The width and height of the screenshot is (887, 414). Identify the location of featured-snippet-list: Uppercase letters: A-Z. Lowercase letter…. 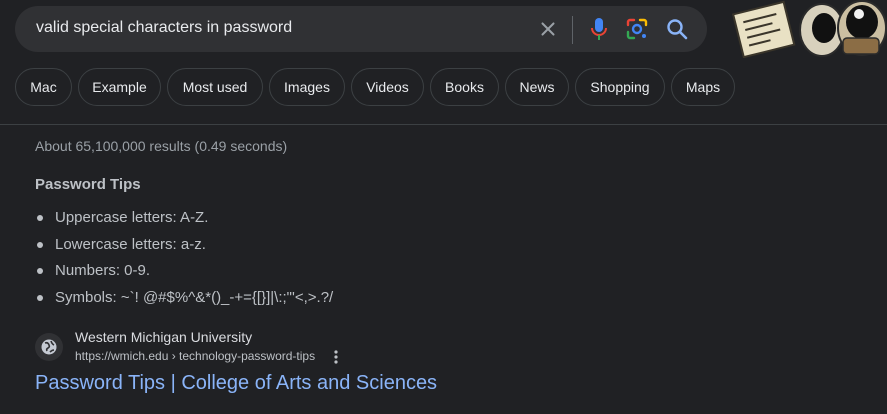
(184, 261).